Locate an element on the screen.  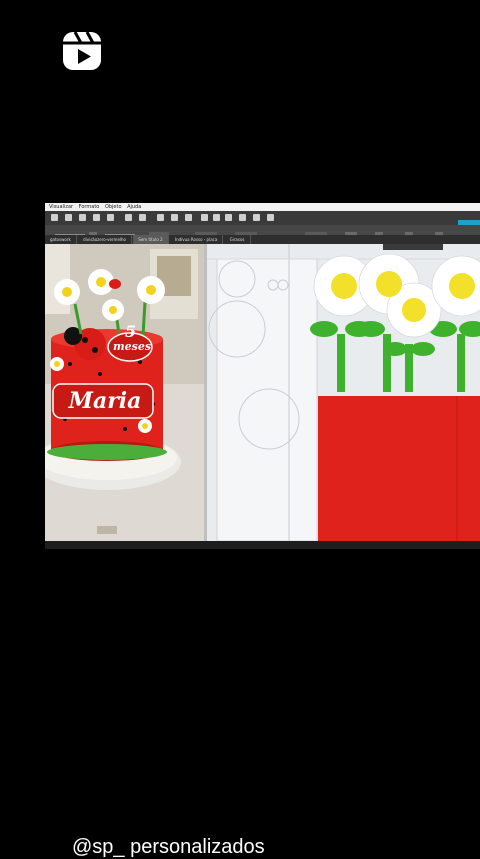
months-number-text: 5 is located at coordinates (131, 331).